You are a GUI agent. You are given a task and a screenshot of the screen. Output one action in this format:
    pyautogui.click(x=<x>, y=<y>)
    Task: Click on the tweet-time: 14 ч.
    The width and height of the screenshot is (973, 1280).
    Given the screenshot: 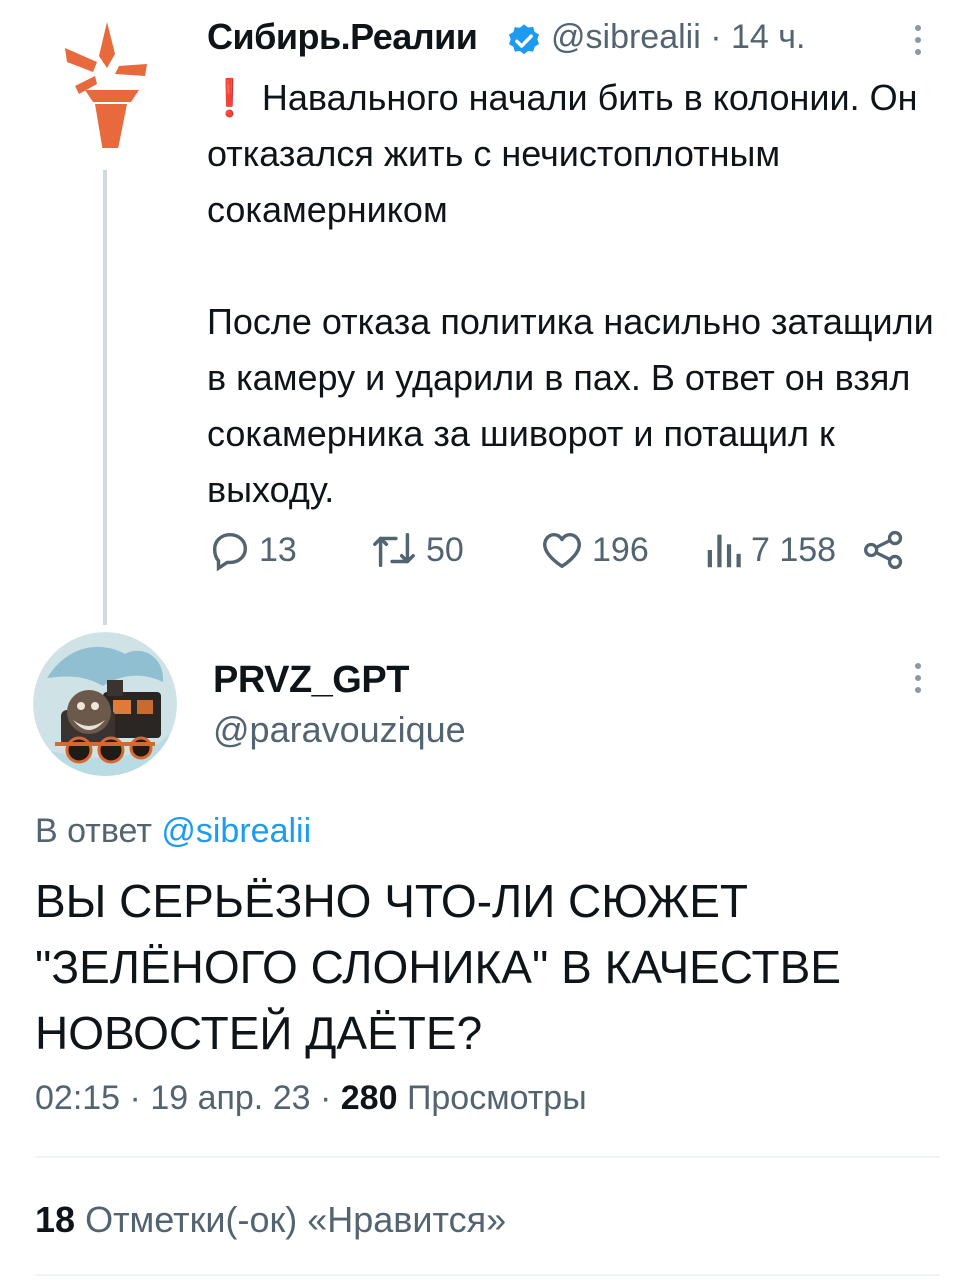 What is the action you would take?
    pyautogui.click(x=768, y=37)
    